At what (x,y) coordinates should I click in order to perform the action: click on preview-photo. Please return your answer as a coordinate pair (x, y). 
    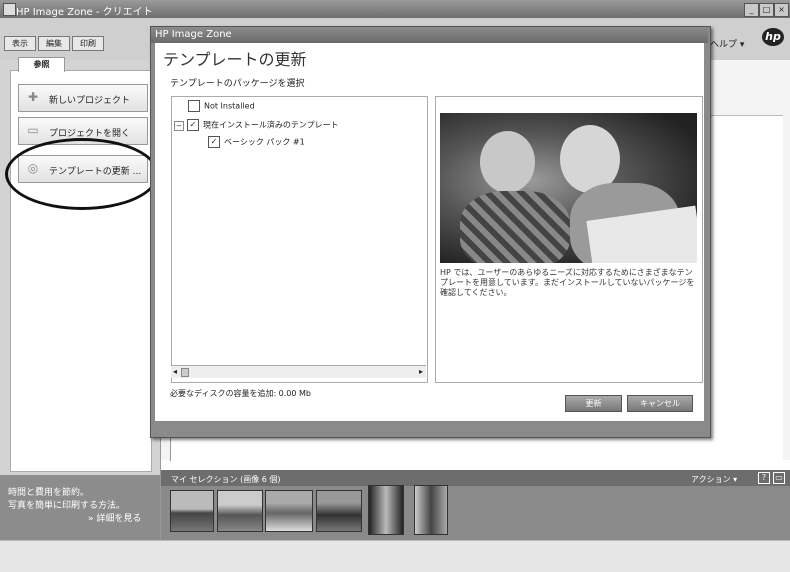
    Looking at the image, I should click on (568, 188).